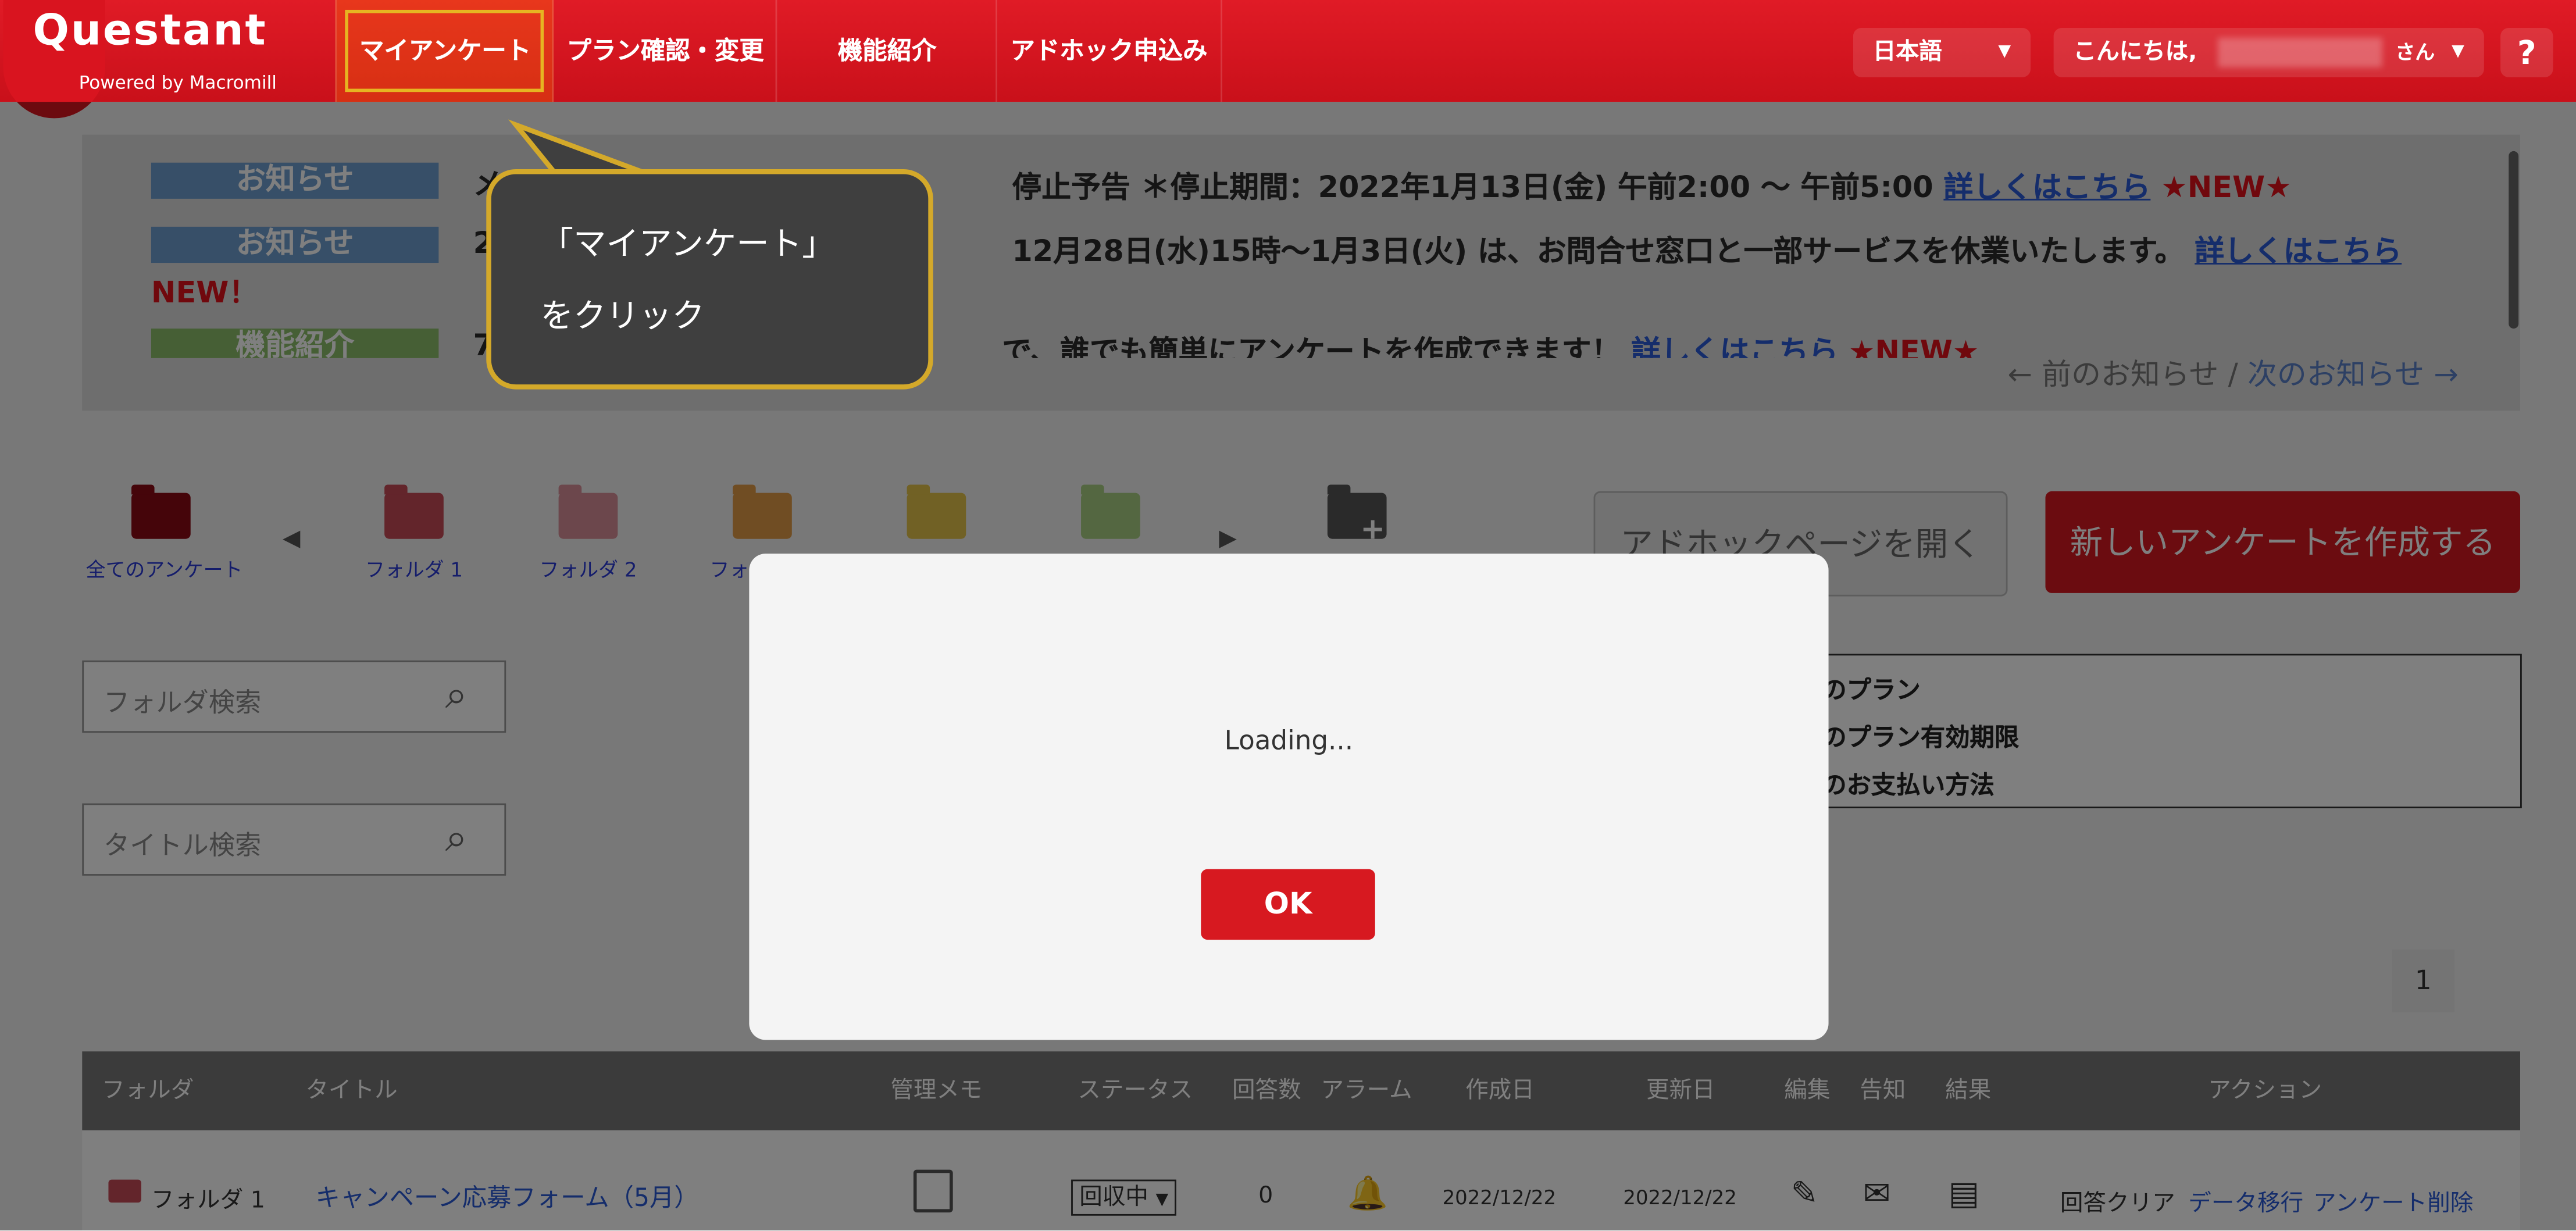 This screenshot has width=2576, height=1231. Describe the element at coordinates (886, 51) in the screenshot. I see `nav-features: 機能紹介` at that location.